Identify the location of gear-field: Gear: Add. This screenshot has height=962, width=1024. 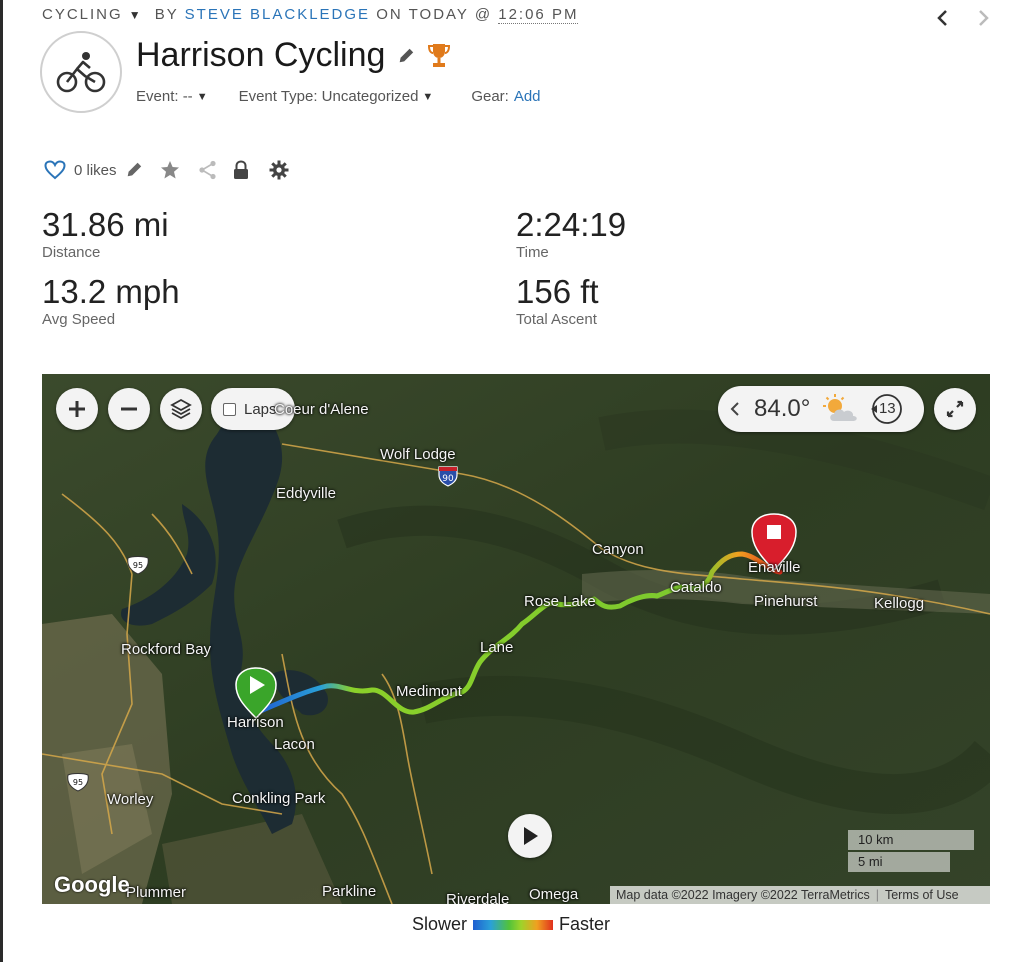
(505, 96).